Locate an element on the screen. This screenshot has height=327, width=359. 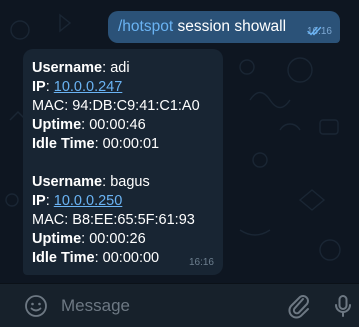
outgoing-message-meta: 16:16 is located at coordinates (319, 31).